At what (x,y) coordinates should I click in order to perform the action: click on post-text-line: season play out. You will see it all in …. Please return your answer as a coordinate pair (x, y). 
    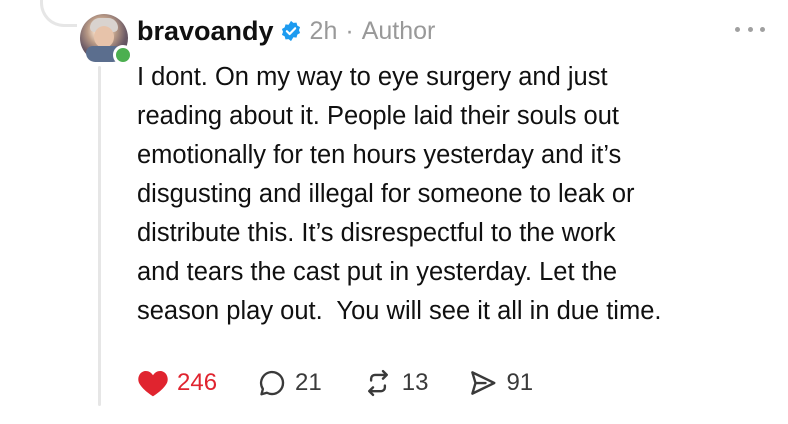
    Looking at the image, I should click on (399, 311).